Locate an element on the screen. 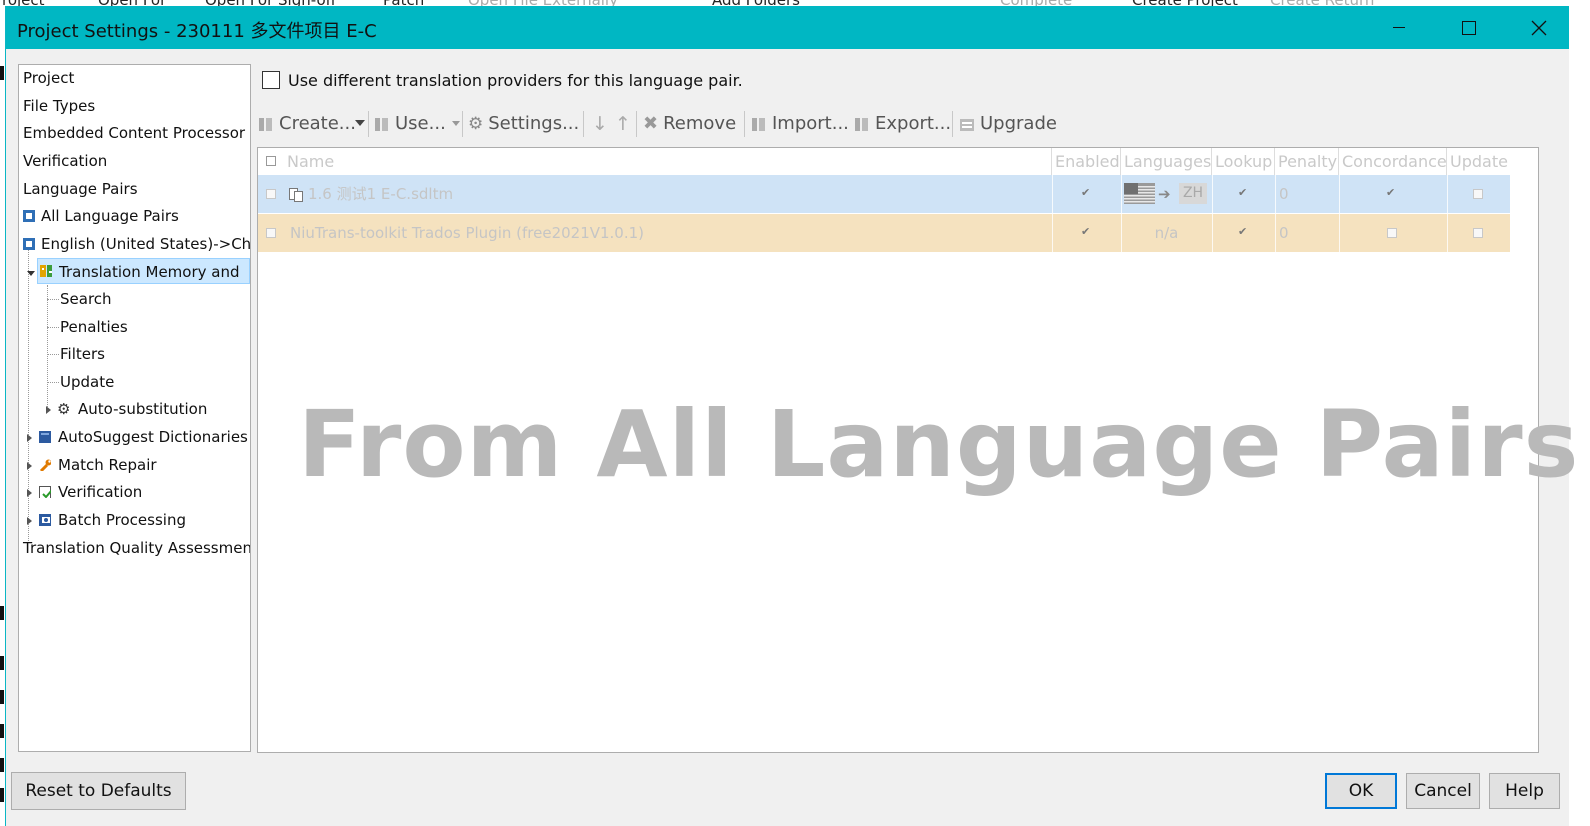  maximize-button is located at coordinates (1469, 27).